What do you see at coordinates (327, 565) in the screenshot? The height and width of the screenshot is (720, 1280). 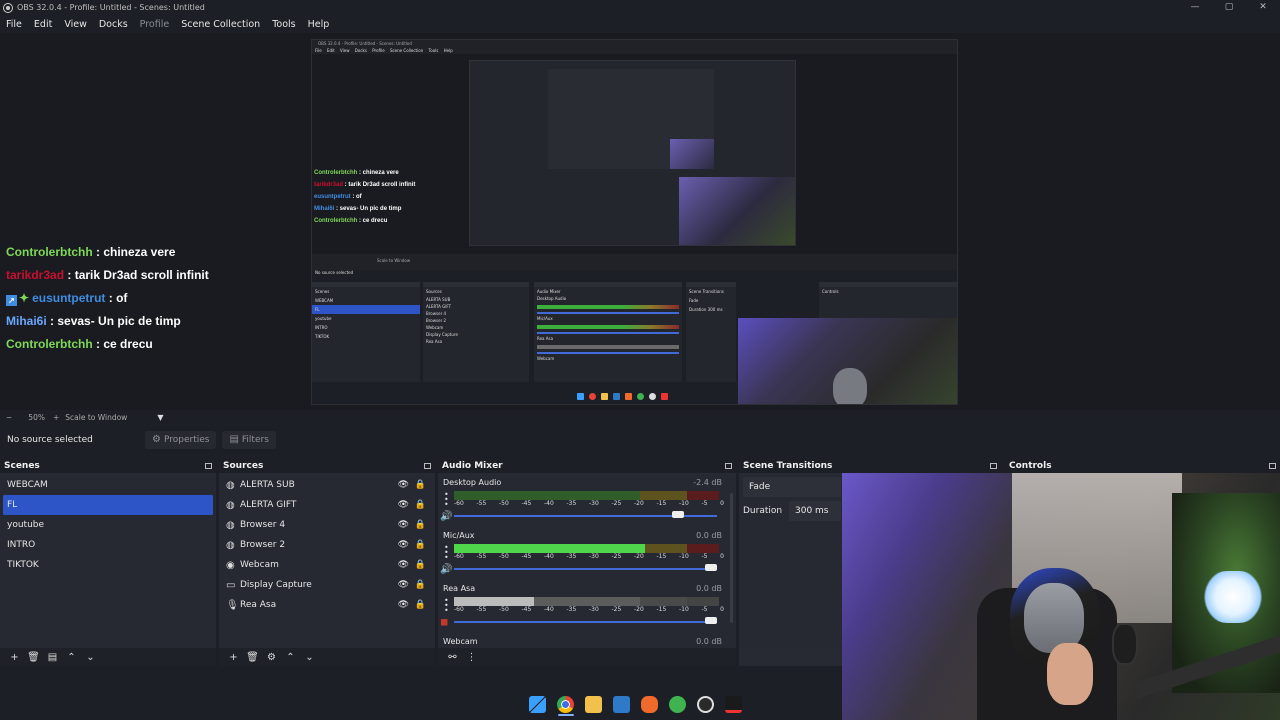 I see `source-item: ◉ Webcam 👁 🔒` at bounding box center [327, 565].